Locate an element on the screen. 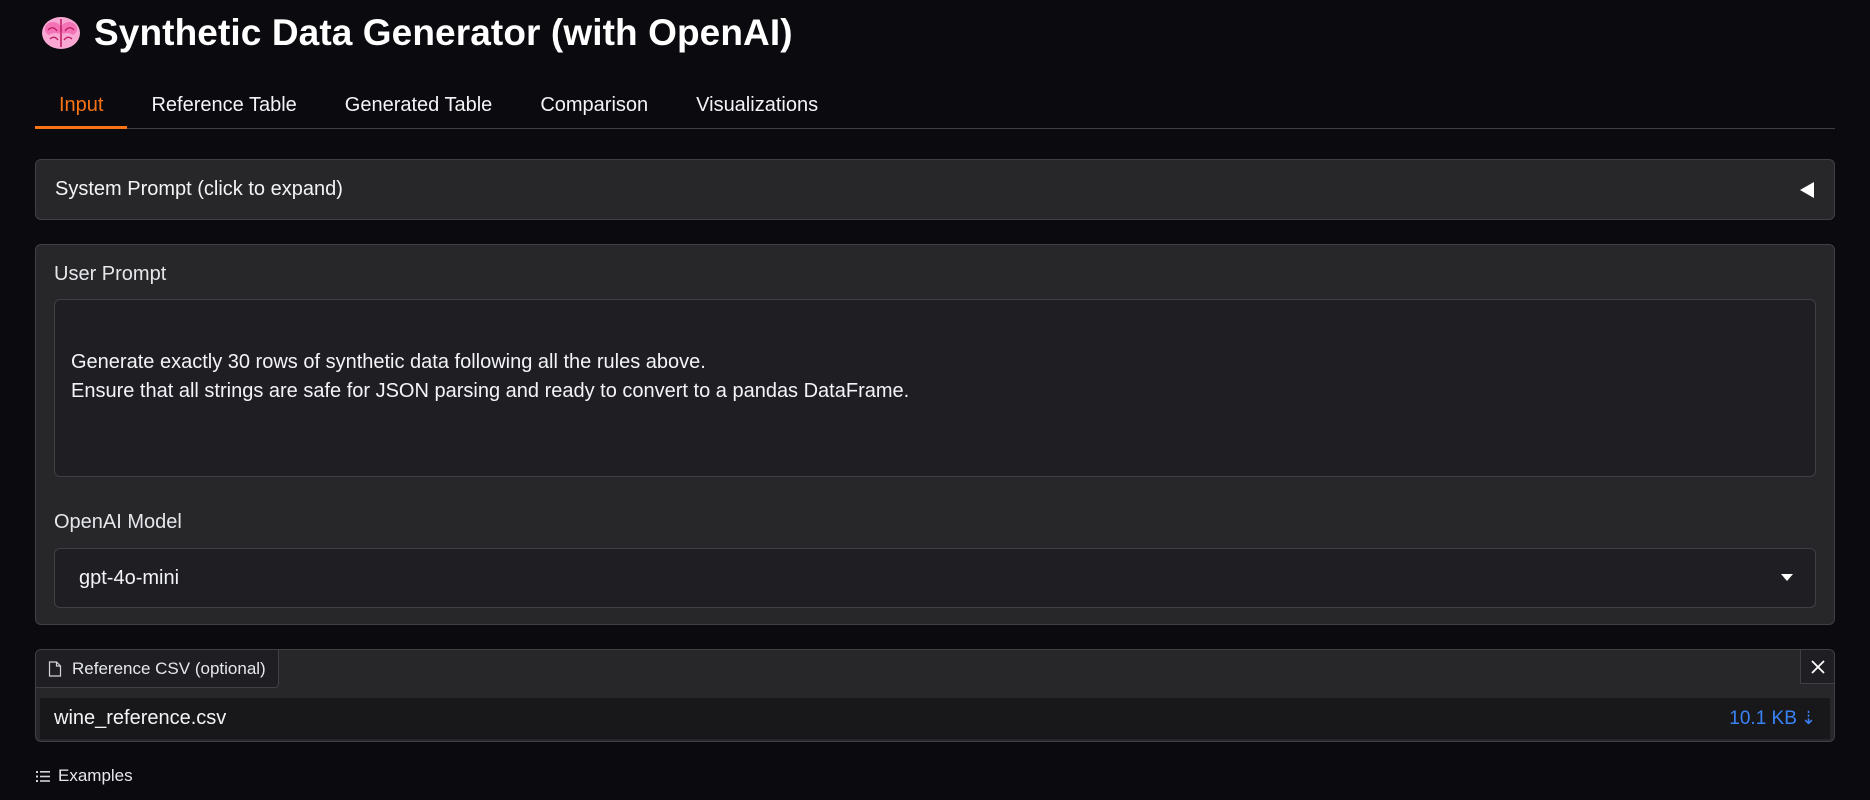  brain-icon is located at coordinates (61, 33).